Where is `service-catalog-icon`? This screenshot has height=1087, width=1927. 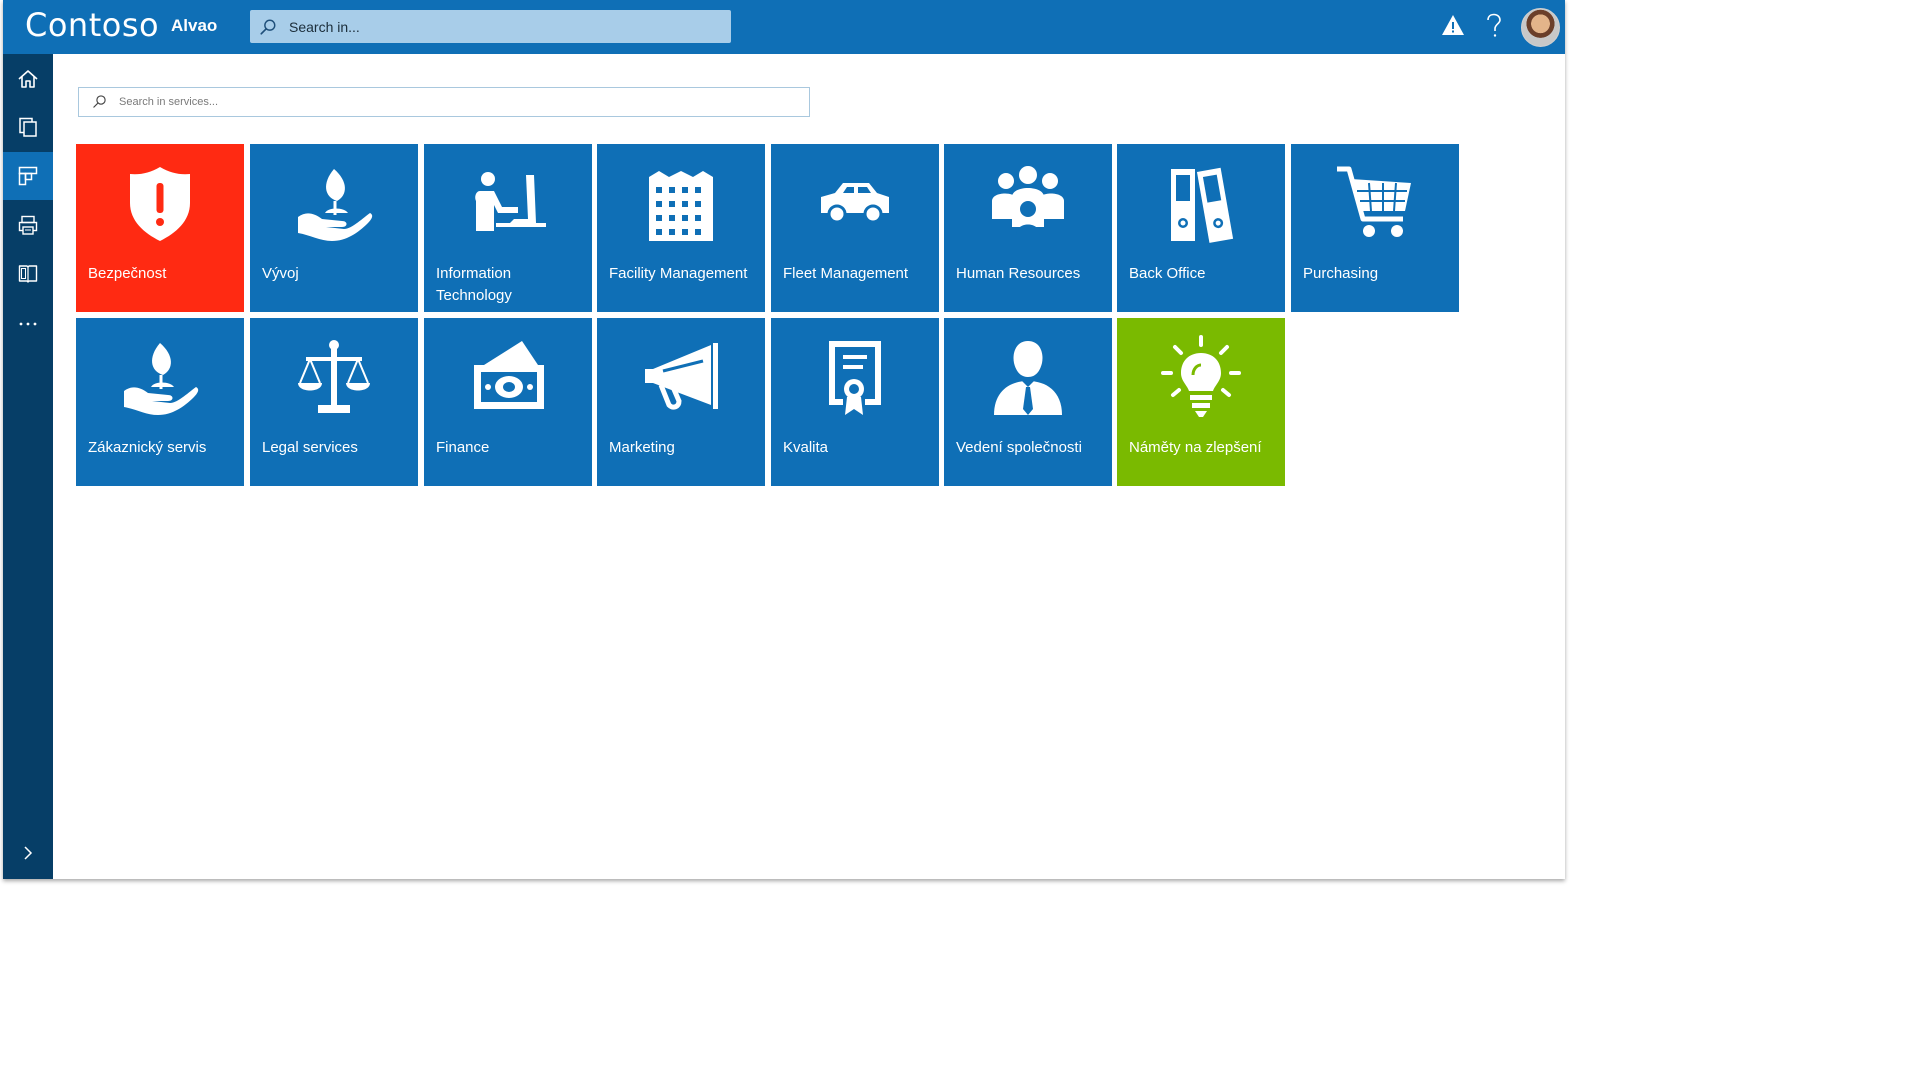 service-catalog-icon is located at coordinates (28, 176).